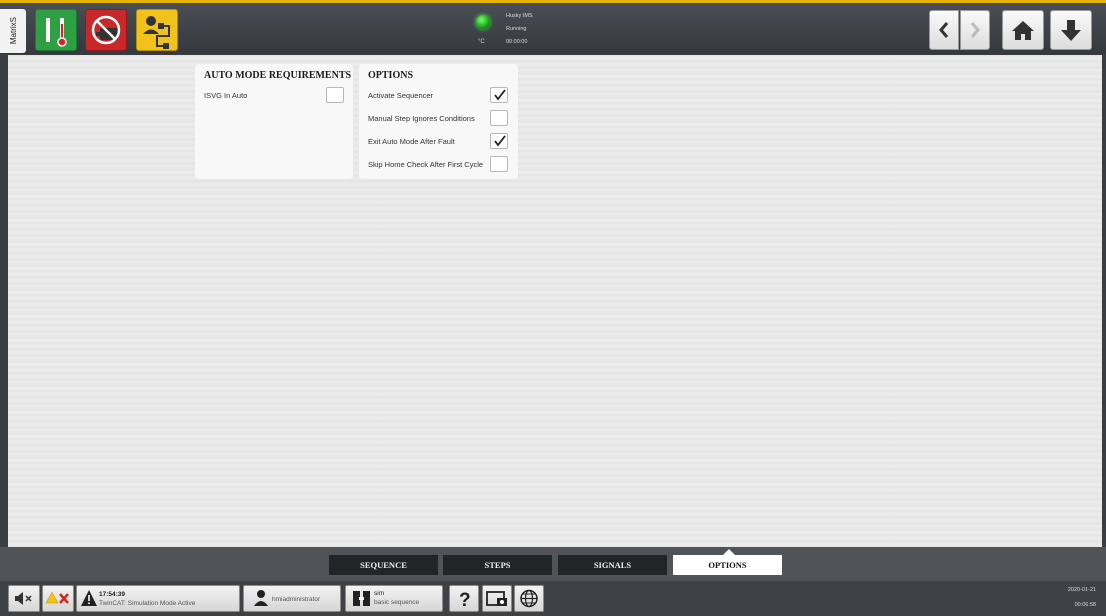 Image resolution: width=1106 pixels, height=616 pixels. I want to click on mute-button, so click(24, 598).